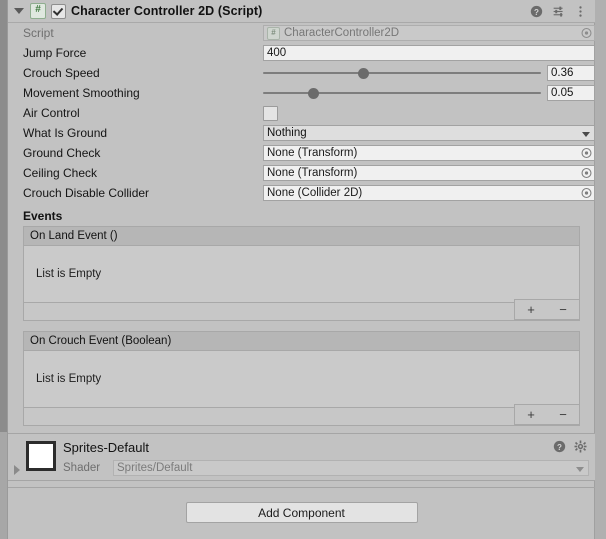 The width and height of the screenshot is (606, 539). Describe the element at coordinates (41, 456) in the screenshot. I see `material-preview-swatch` at that location.